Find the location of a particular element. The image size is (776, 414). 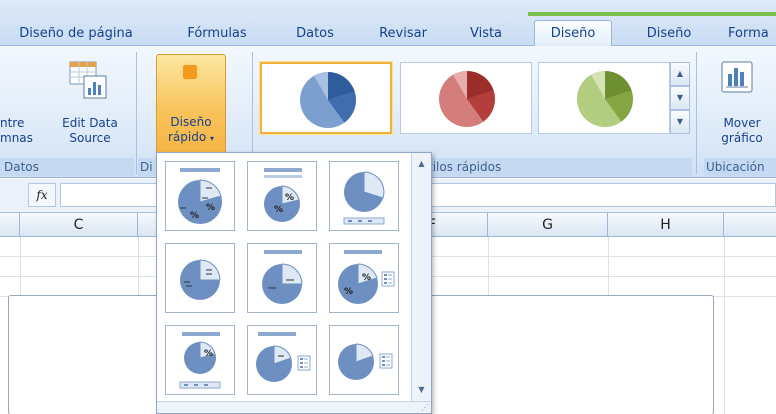

tab-diseno-pagina: Diseño de página is located at coordinates (76, 35).